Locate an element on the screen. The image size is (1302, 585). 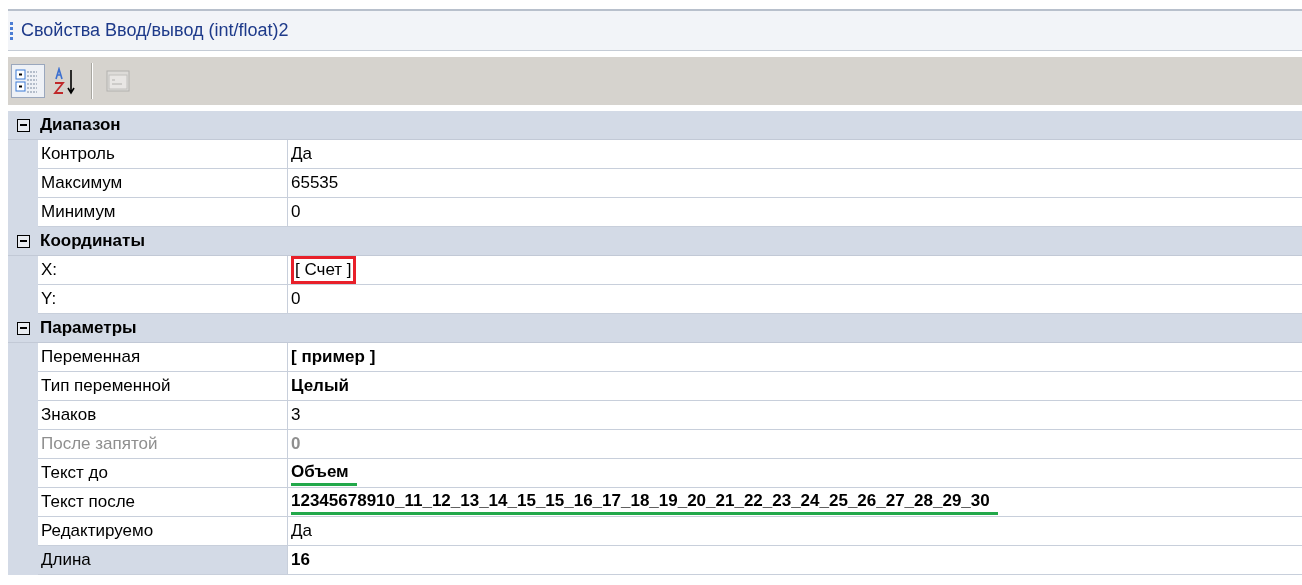
property-name: X: is located at coordinates (163, 270).